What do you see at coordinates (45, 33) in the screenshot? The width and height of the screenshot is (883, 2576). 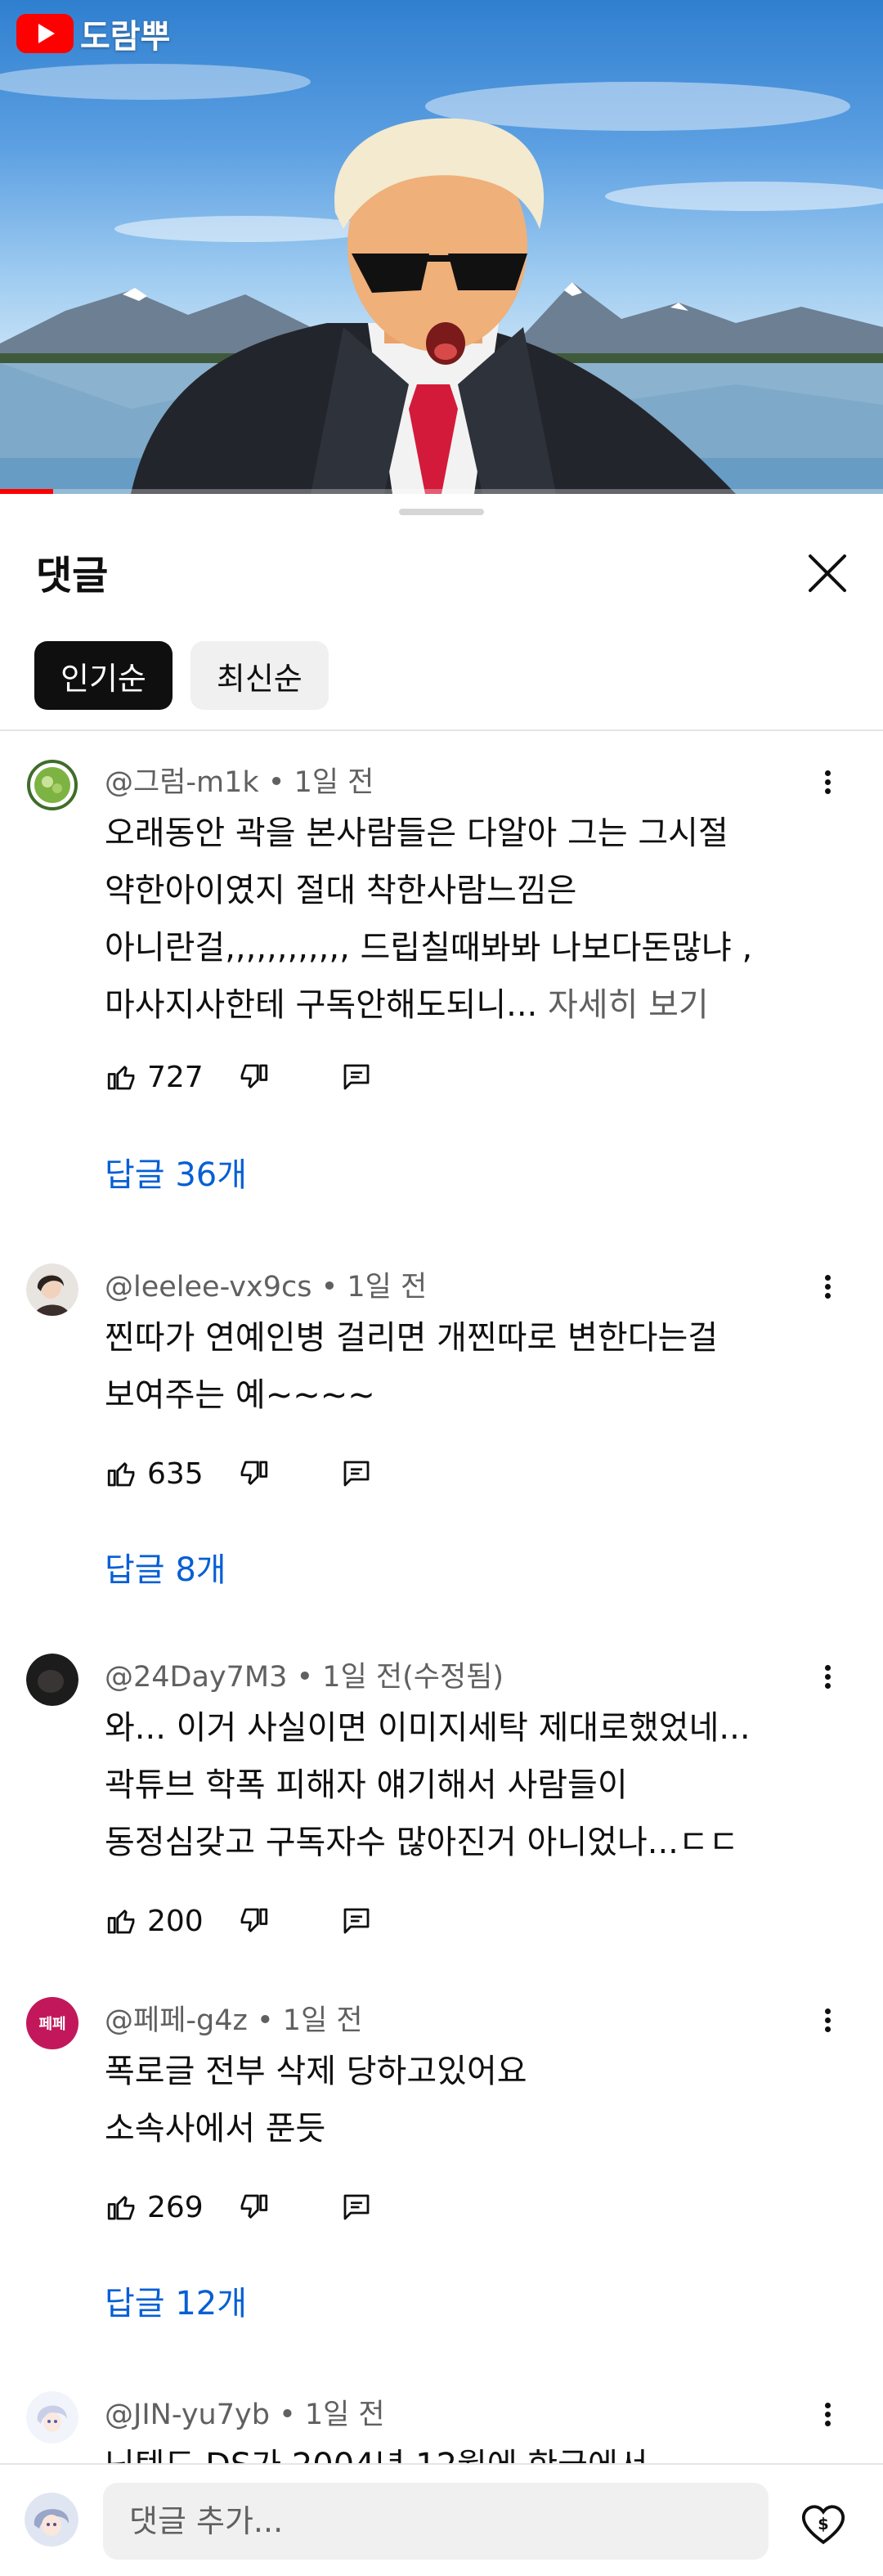 I see `youtube-logo-icon` at bounding box center [45, 33].